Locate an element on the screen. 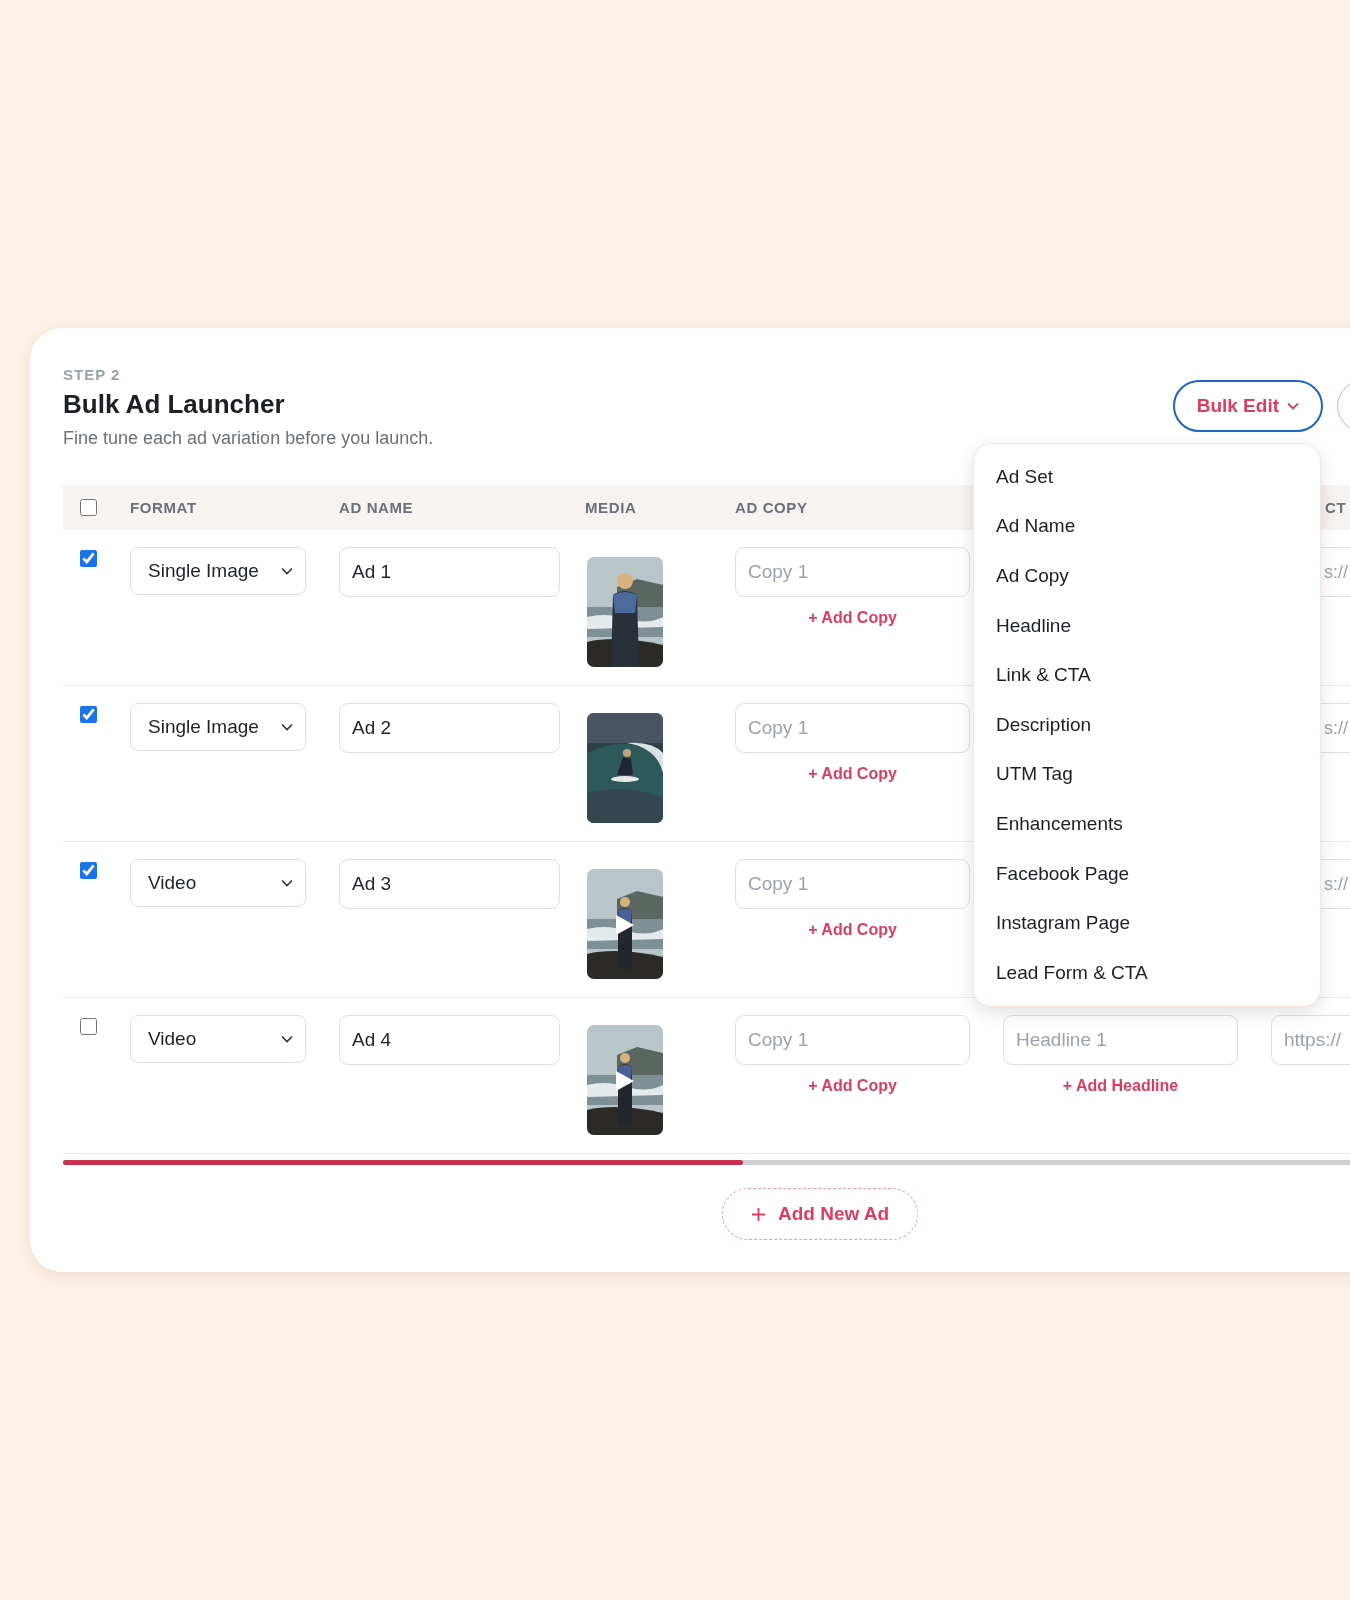  menu-item: Ad Set is located at coordinates (1147, 477).